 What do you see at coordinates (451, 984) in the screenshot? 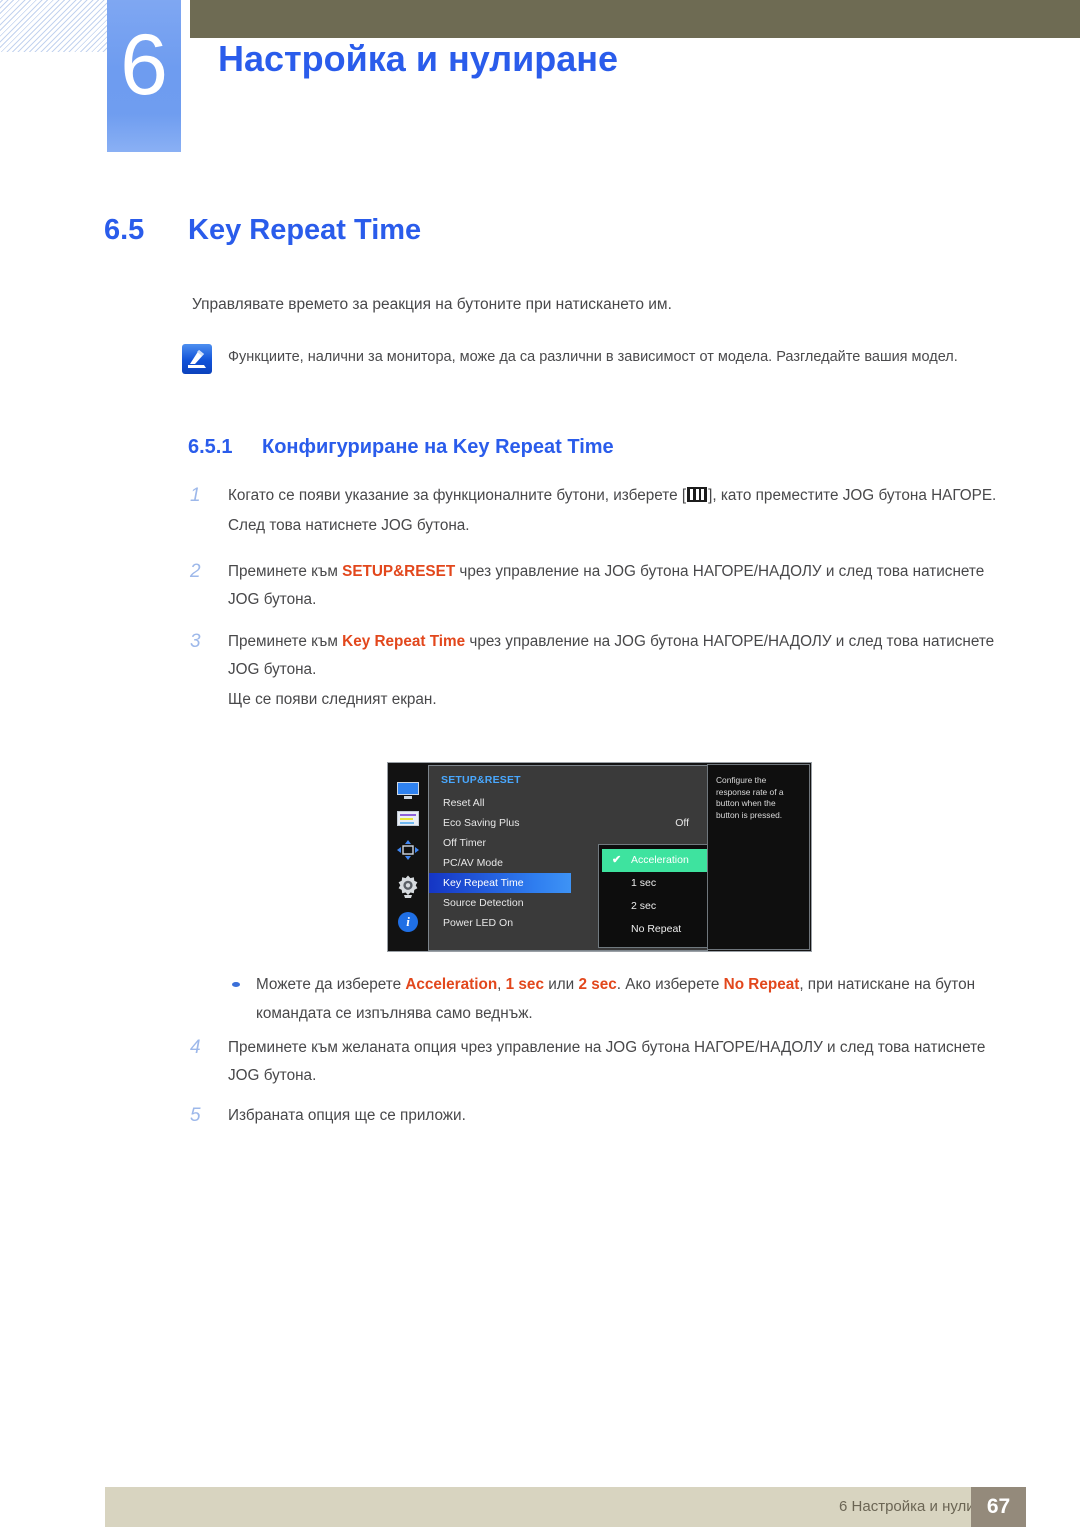
I see `bullet-highlight: Acceleration` at bounding box center [451, 984].